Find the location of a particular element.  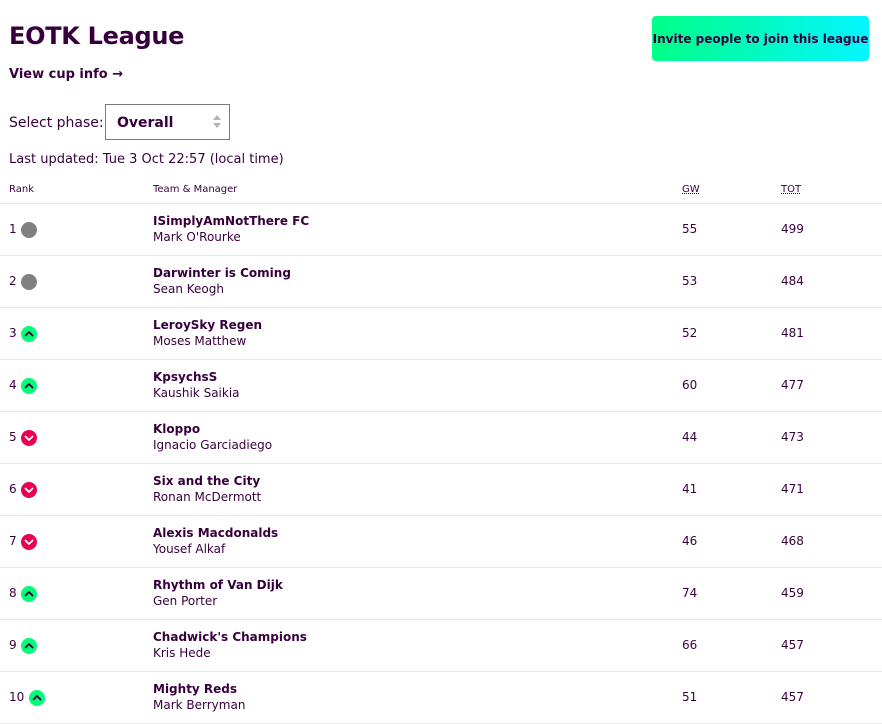

team-name-link: Mighty Reds is located at coordinates (195, 689).